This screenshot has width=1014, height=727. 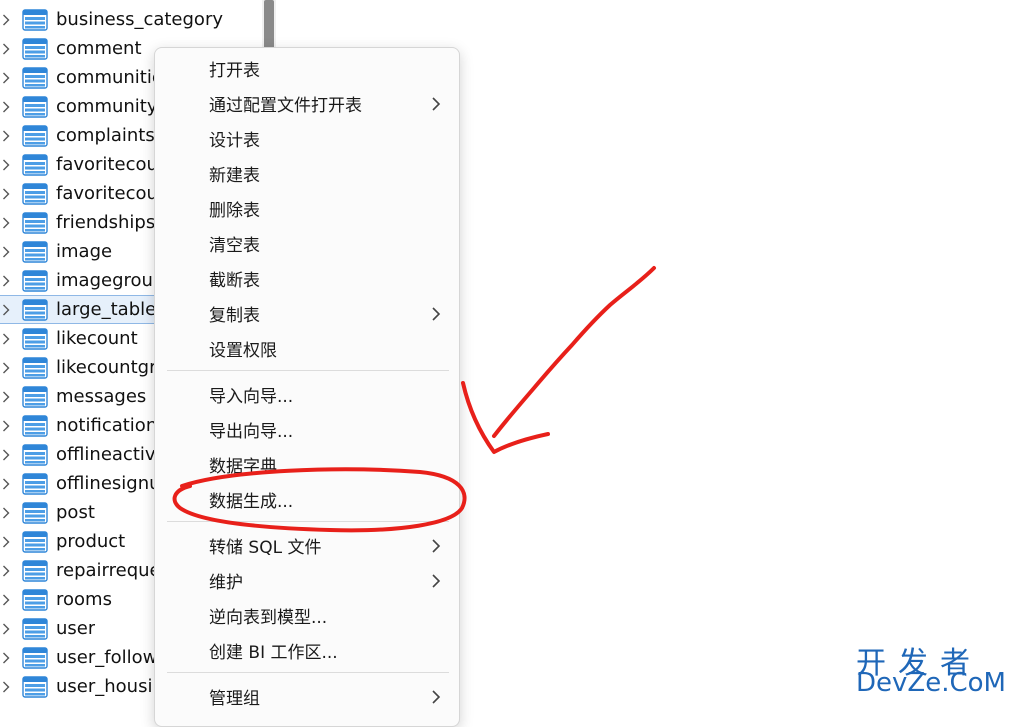 I want to click on menu-item-5: 清空表, so click(x=307, y=243).